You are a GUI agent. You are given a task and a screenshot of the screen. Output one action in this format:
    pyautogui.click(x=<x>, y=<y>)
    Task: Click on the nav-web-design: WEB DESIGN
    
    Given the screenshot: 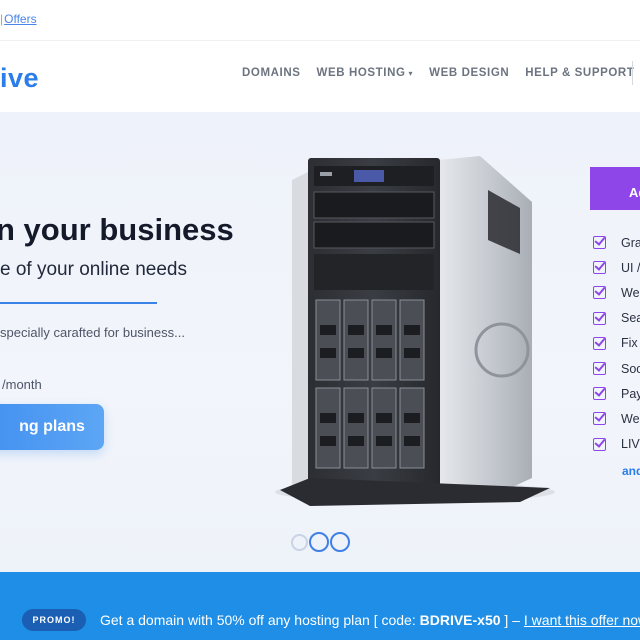 What is the action you would take?
    pyautogui.click(x=469, y=73)
    